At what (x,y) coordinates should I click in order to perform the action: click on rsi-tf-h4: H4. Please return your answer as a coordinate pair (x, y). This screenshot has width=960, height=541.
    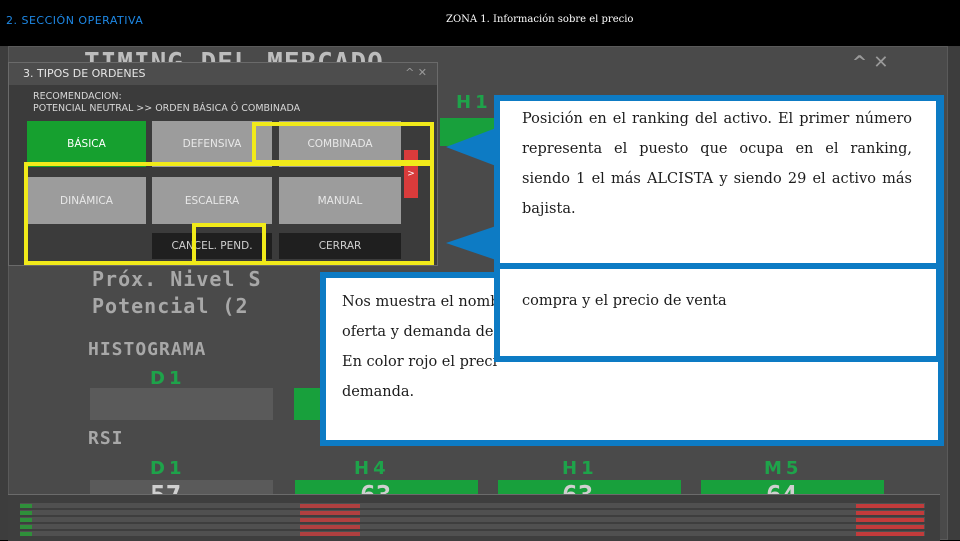
    Looking at the image, I should click on (372, 468).